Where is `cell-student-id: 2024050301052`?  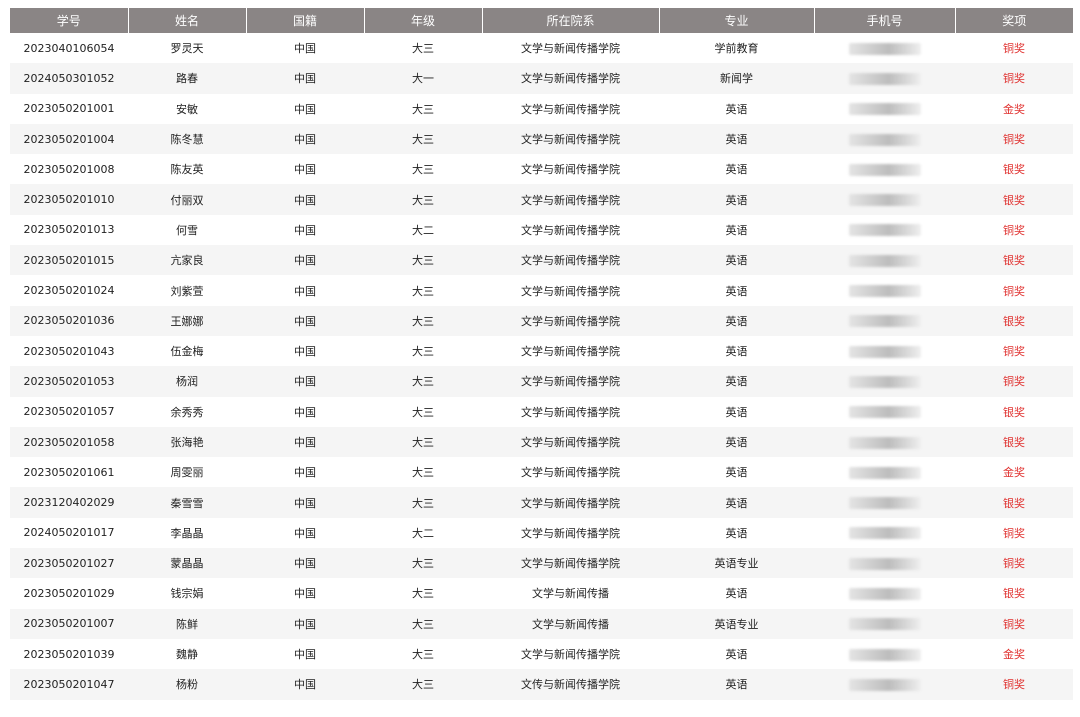 cell-student-id: 2024050301052 is located at coordinates (69, 78).